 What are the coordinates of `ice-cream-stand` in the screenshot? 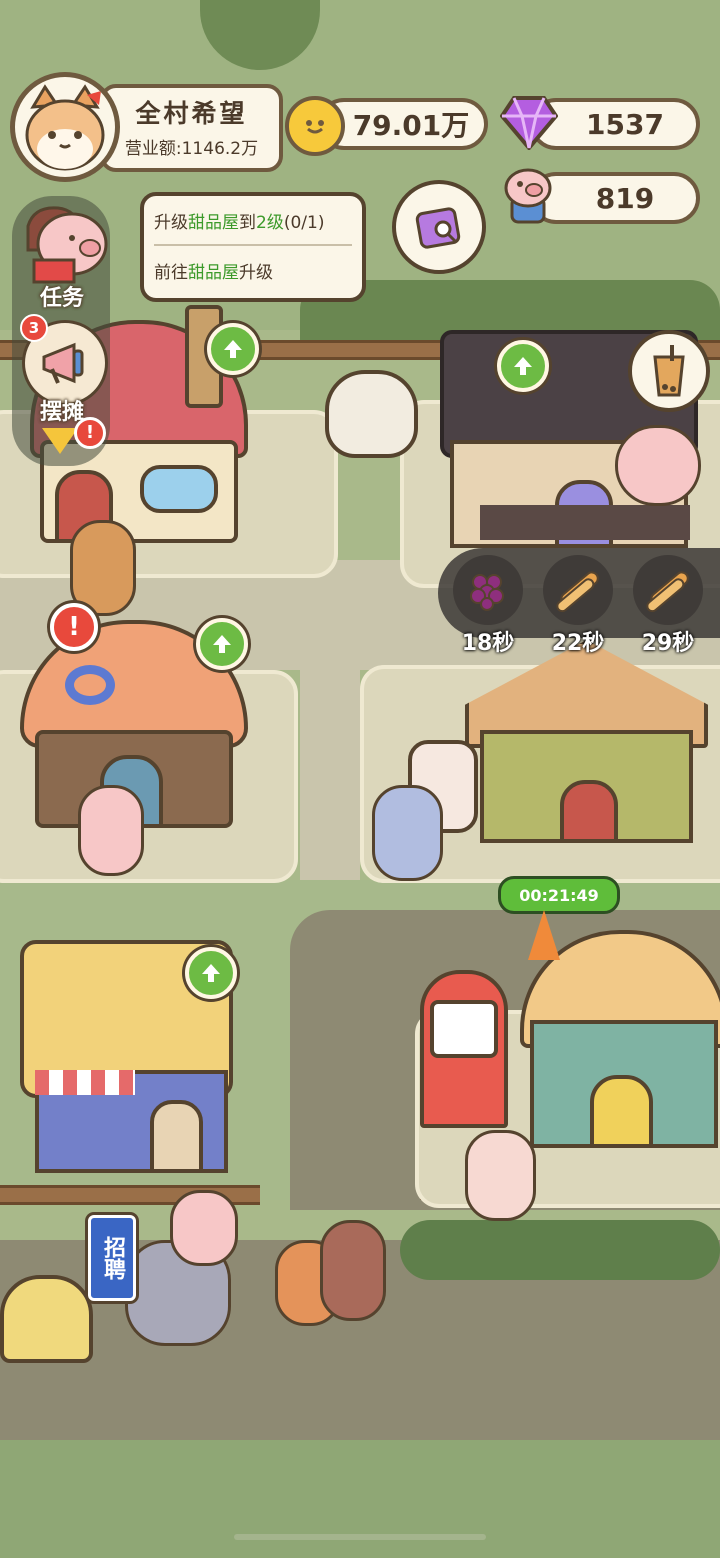 It's located at (371, 414).